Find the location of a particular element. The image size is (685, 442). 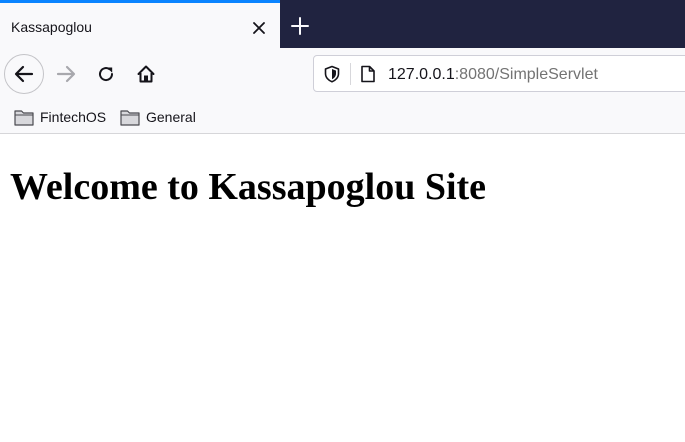

home-icon is located at coordinates (146, 74).